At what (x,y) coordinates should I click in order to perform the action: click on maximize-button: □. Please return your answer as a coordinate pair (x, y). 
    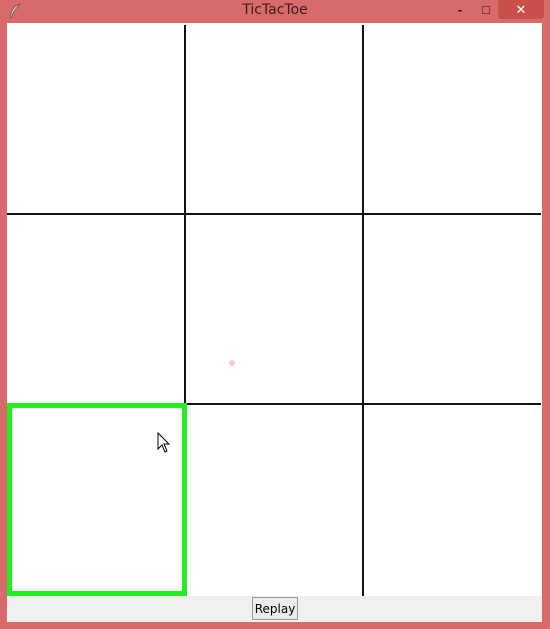
    Looking at the image, I should click on (486, 9).